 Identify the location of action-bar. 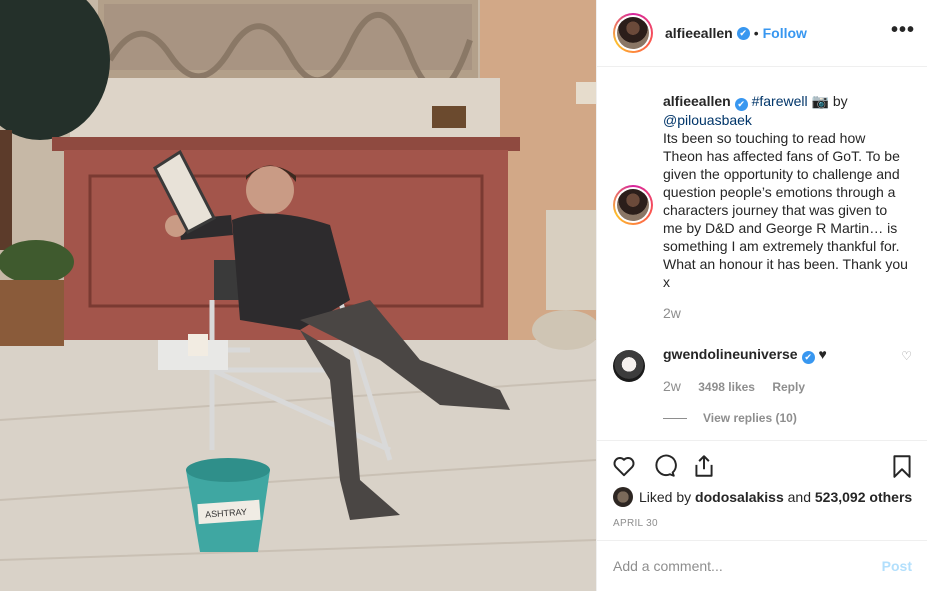
(762, 465).